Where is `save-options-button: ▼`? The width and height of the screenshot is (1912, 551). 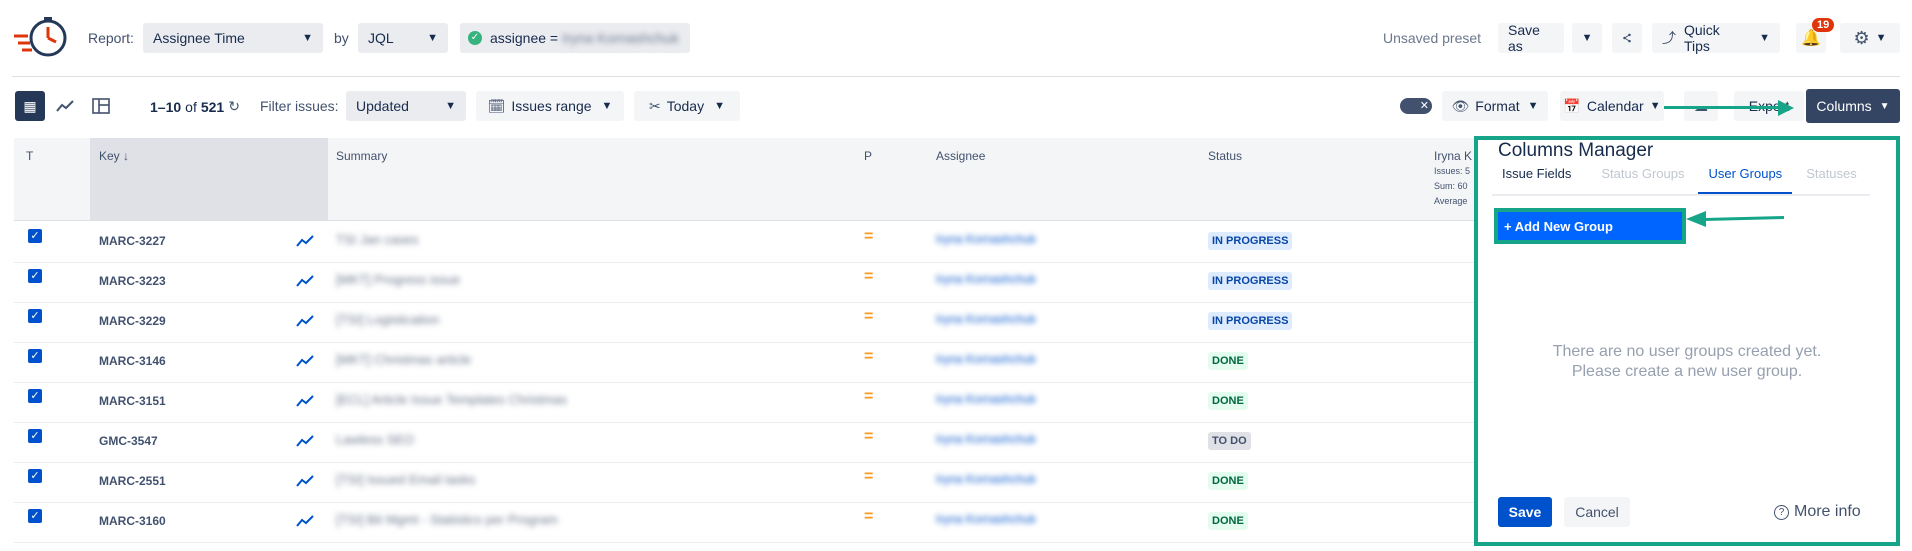
save-options-button: ▼ is located at coordinates (1587, 38).